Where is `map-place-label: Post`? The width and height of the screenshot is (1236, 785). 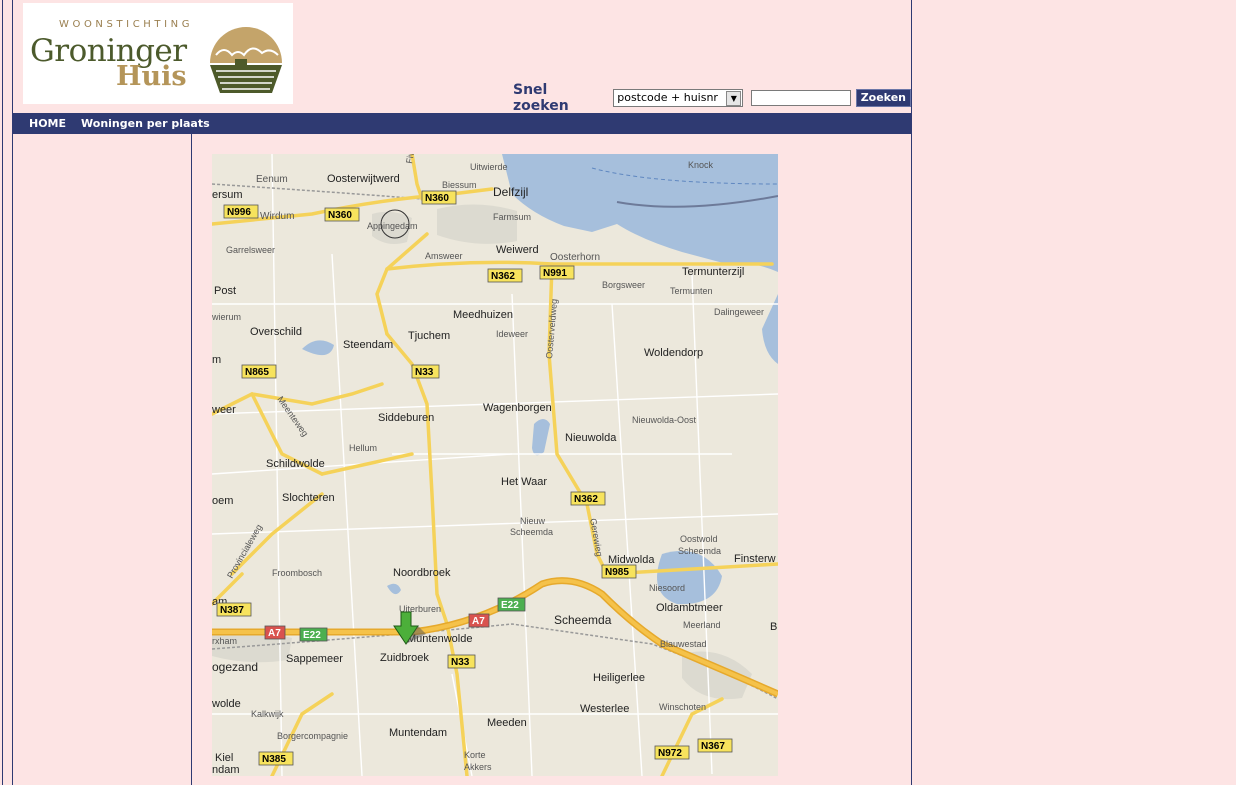 map-place-label: Post is located at coordinates (225, 291).